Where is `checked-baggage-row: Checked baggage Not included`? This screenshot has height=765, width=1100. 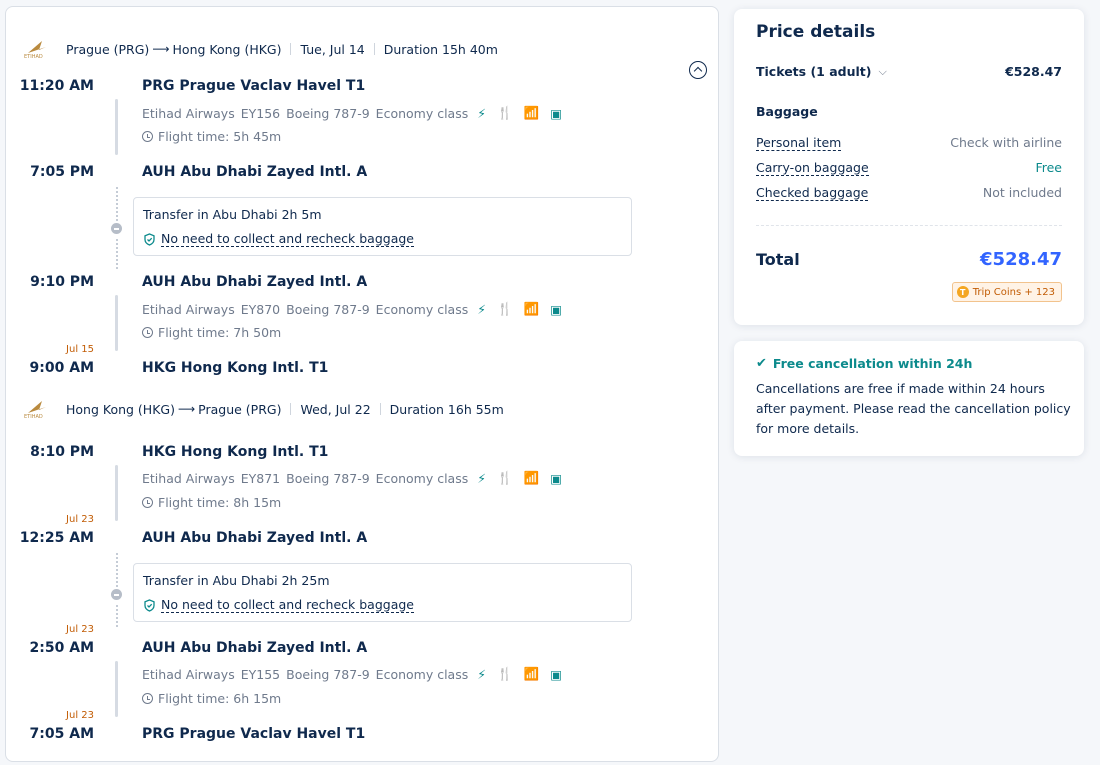
checked-baggage-row: Checked baggage Not included is located at coordinates (909, 193).